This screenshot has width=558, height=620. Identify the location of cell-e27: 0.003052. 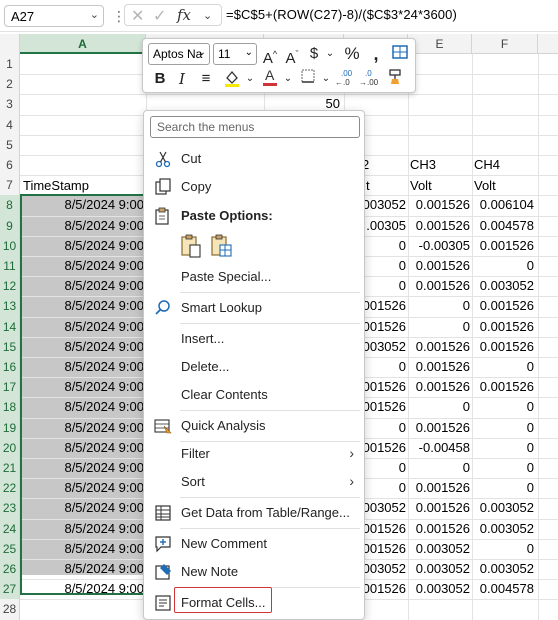
(439, 588).